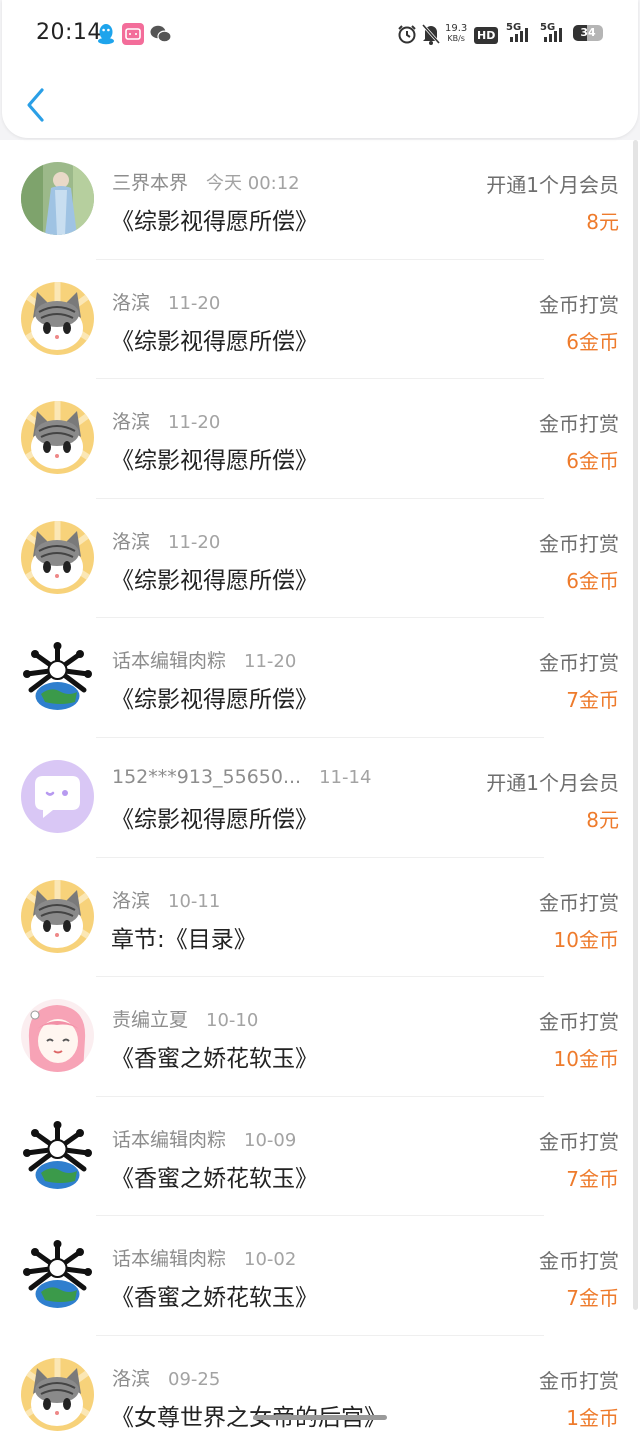 The image size is (640, 1456). I want to click on record-date: 10-10, so click(232, 1021).